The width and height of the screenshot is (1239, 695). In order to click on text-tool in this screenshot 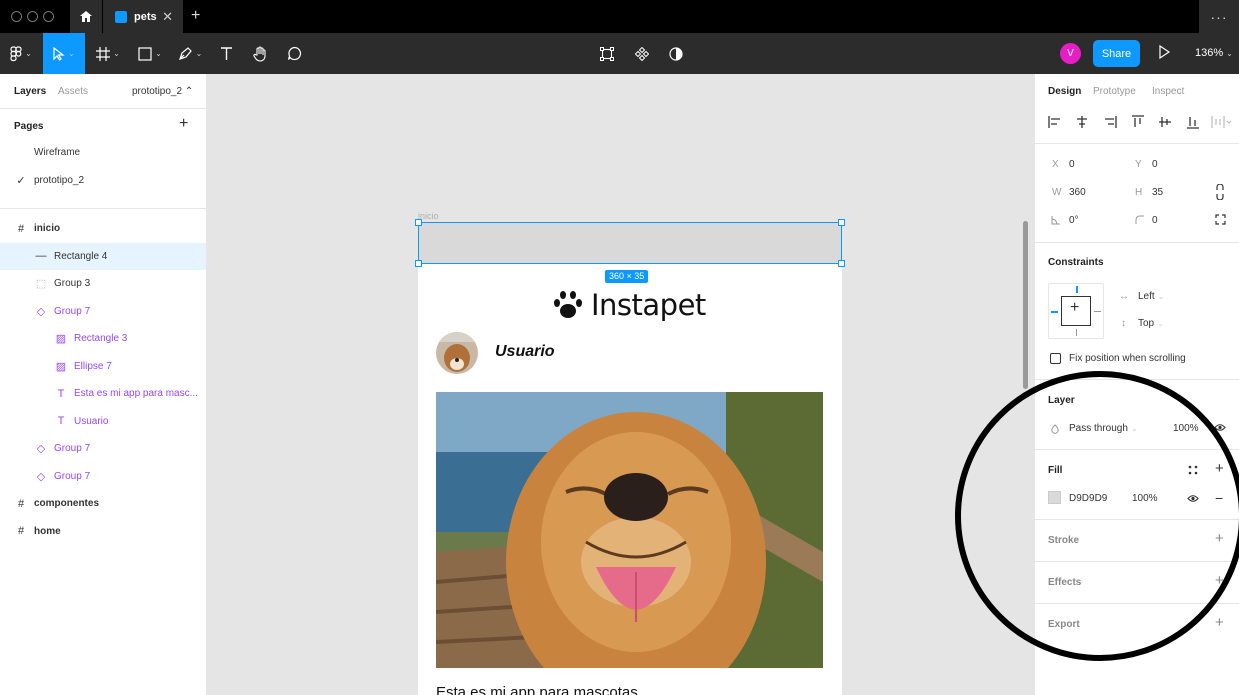, I will do `click(226, 53)`.